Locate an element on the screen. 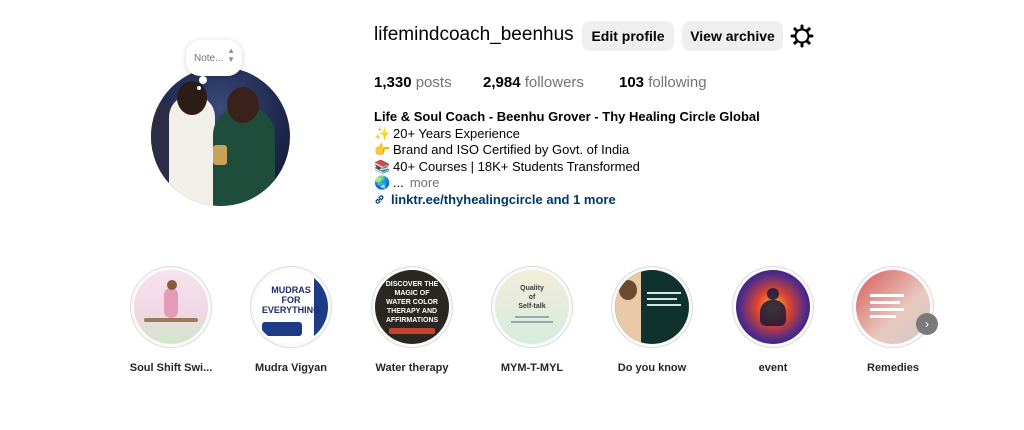 The width and height of the screenshot is (1024, 430). posts-count: 1,330 is located at coordinates (393, 82).